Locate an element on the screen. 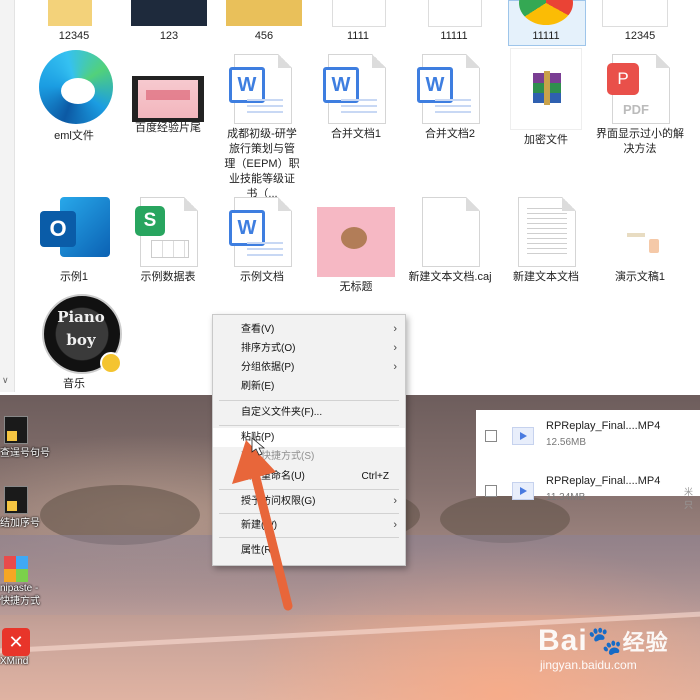  watermark-brand2: 经验 is located at coordinates (645, 642).